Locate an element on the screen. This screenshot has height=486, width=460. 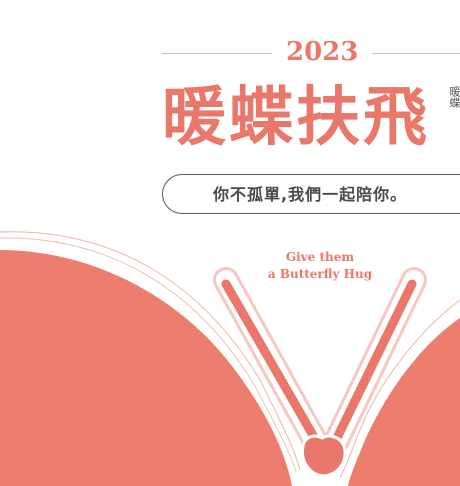
year-header: 2023 is located at coordinates (230, 53).